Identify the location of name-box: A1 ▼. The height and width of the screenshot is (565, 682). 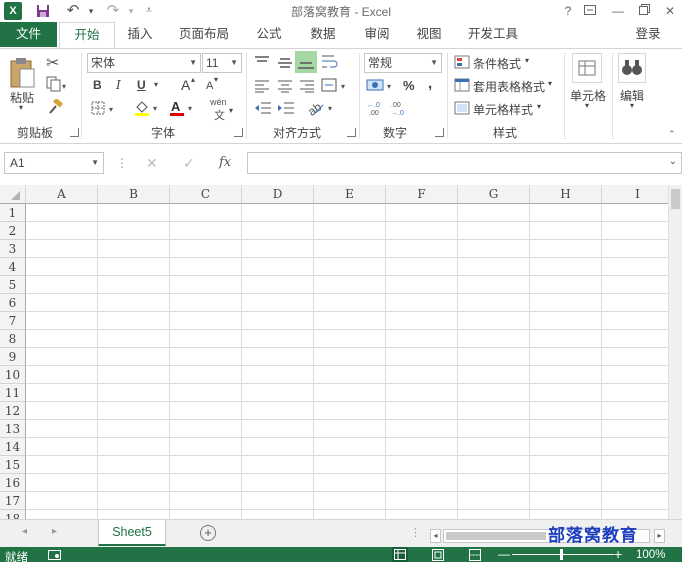
(54, 163).